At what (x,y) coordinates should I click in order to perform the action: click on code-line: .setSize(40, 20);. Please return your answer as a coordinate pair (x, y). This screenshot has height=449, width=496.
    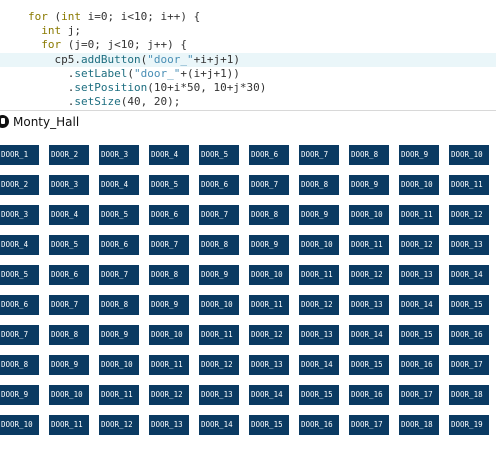
    Looking at the image, I should click on (248, 102).